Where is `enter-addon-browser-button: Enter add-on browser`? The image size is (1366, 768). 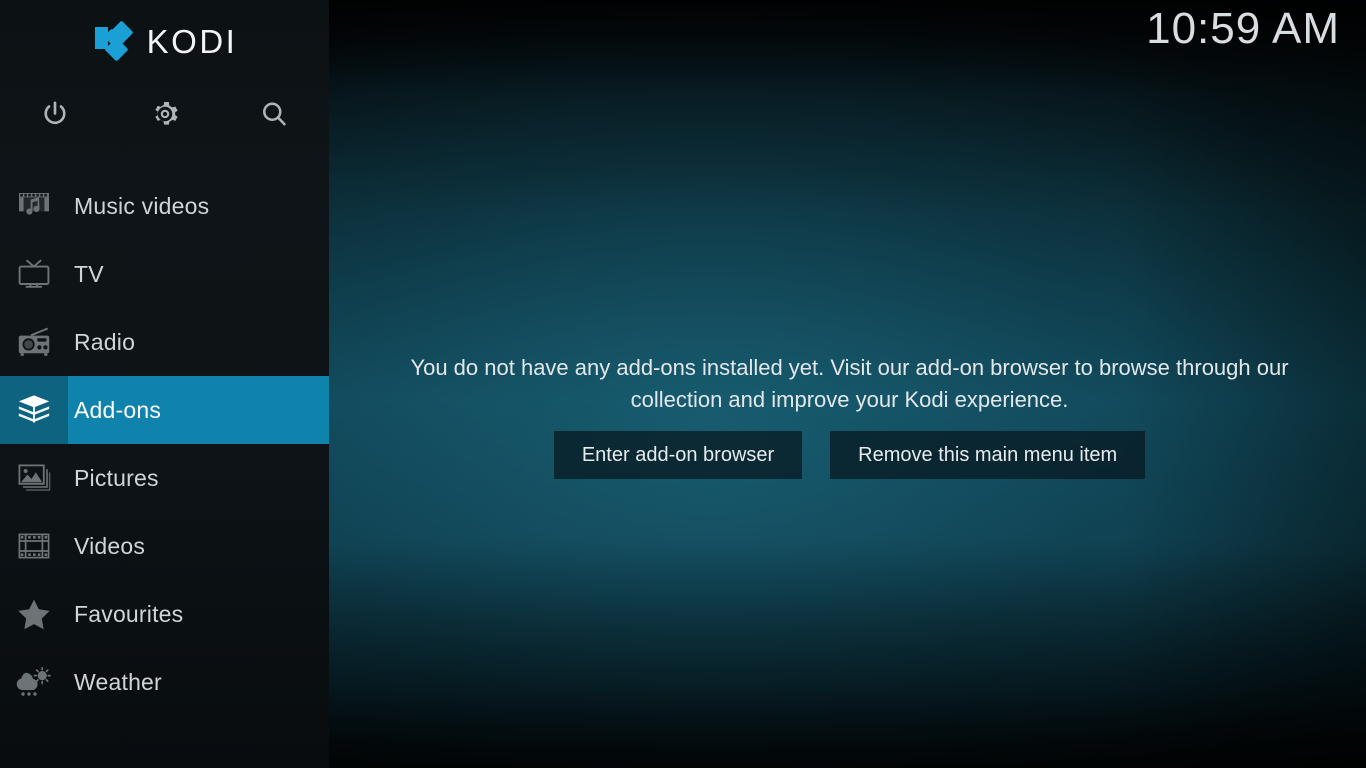 enter-addon-browser-button: Enter add-on browser is located at coordinates (678, 455).